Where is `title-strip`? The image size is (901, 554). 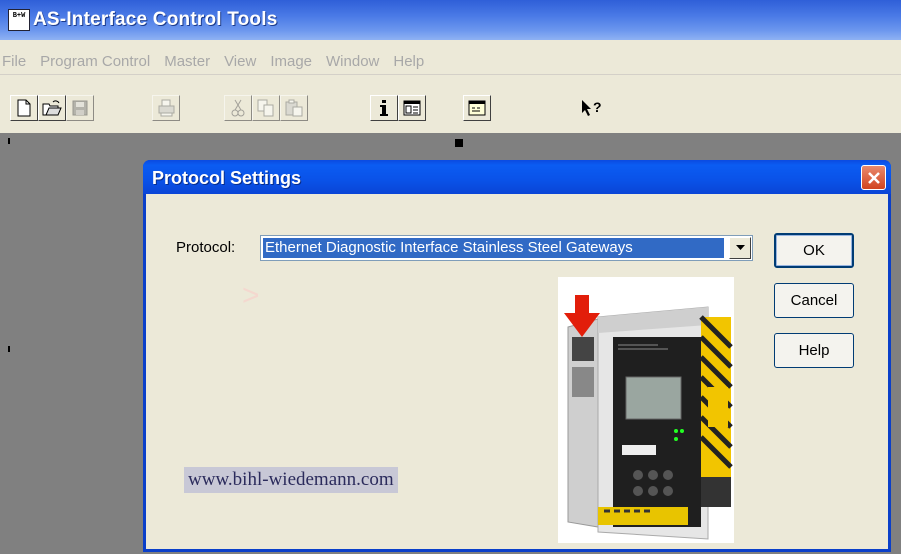 title-strip is located at coordinates (450, 45).